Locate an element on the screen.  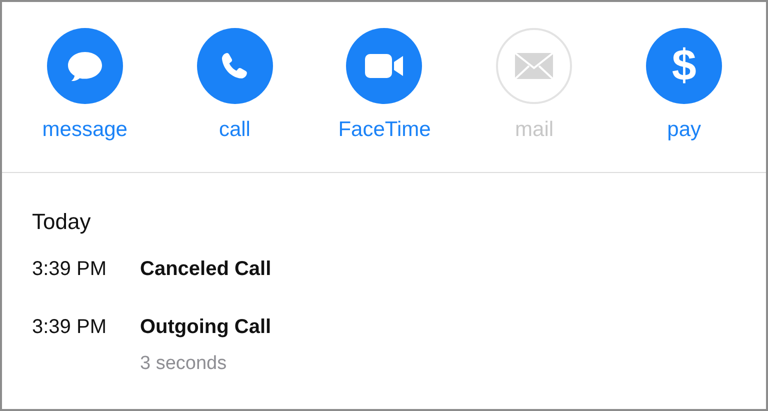
phone-icon is located at coordinates (235, 66).